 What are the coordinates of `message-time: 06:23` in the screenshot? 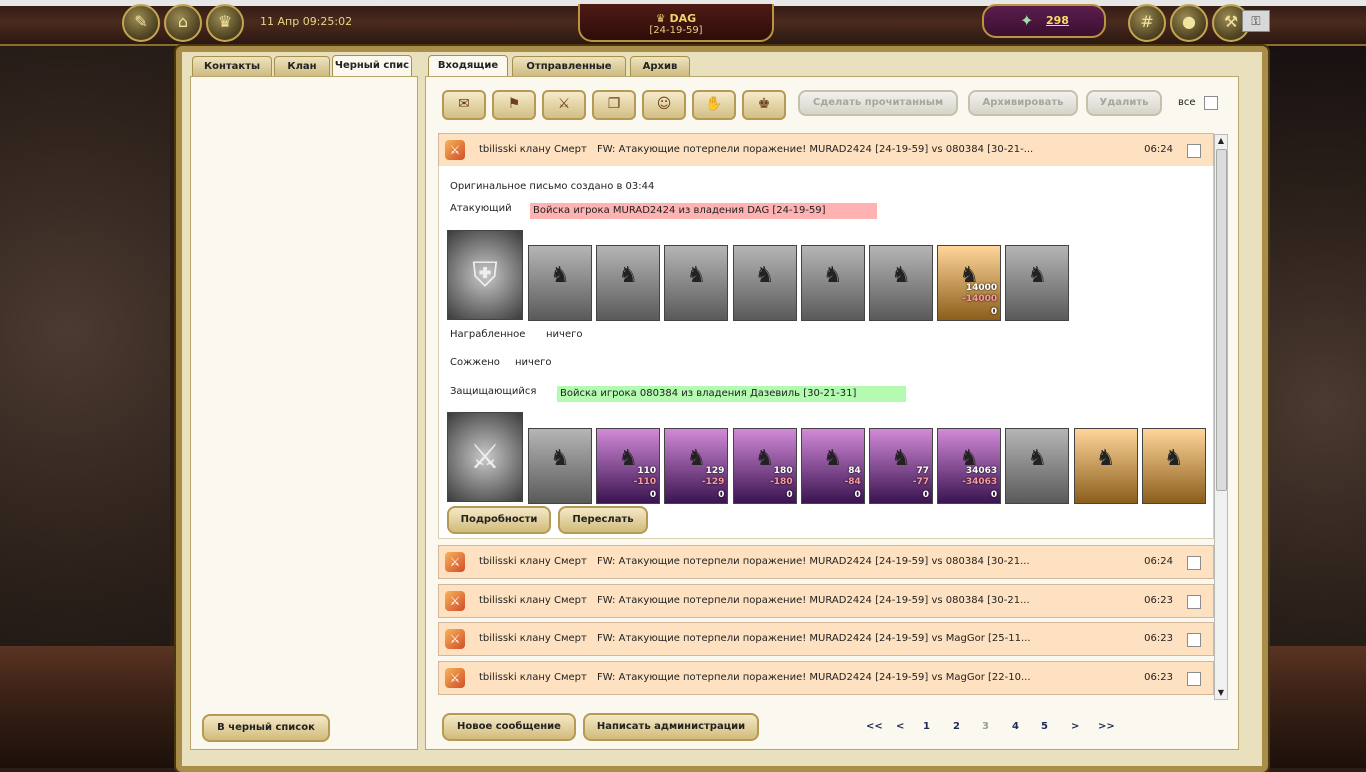 It's located at (1158, 677).